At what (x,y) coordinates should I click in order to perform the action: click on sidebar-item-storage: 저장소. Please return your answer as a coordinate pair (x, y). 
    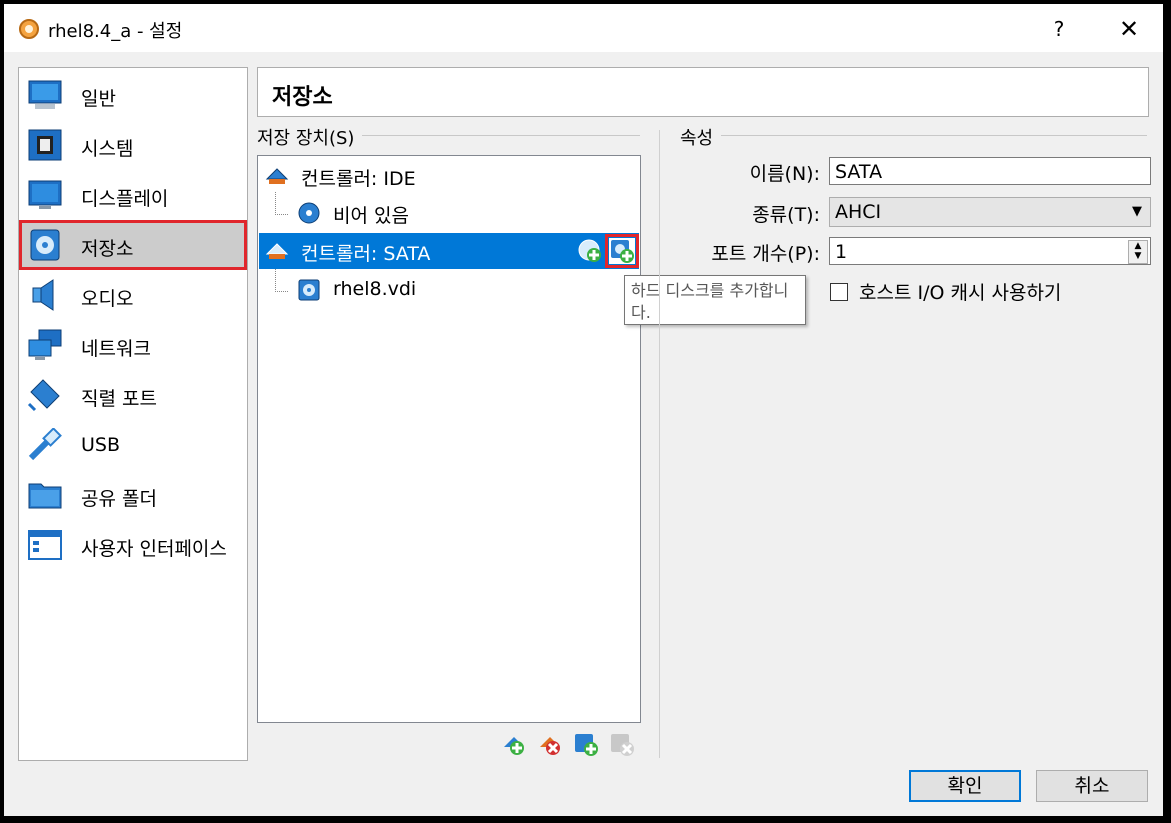
    Looking at the image, I should click on (133, 245).